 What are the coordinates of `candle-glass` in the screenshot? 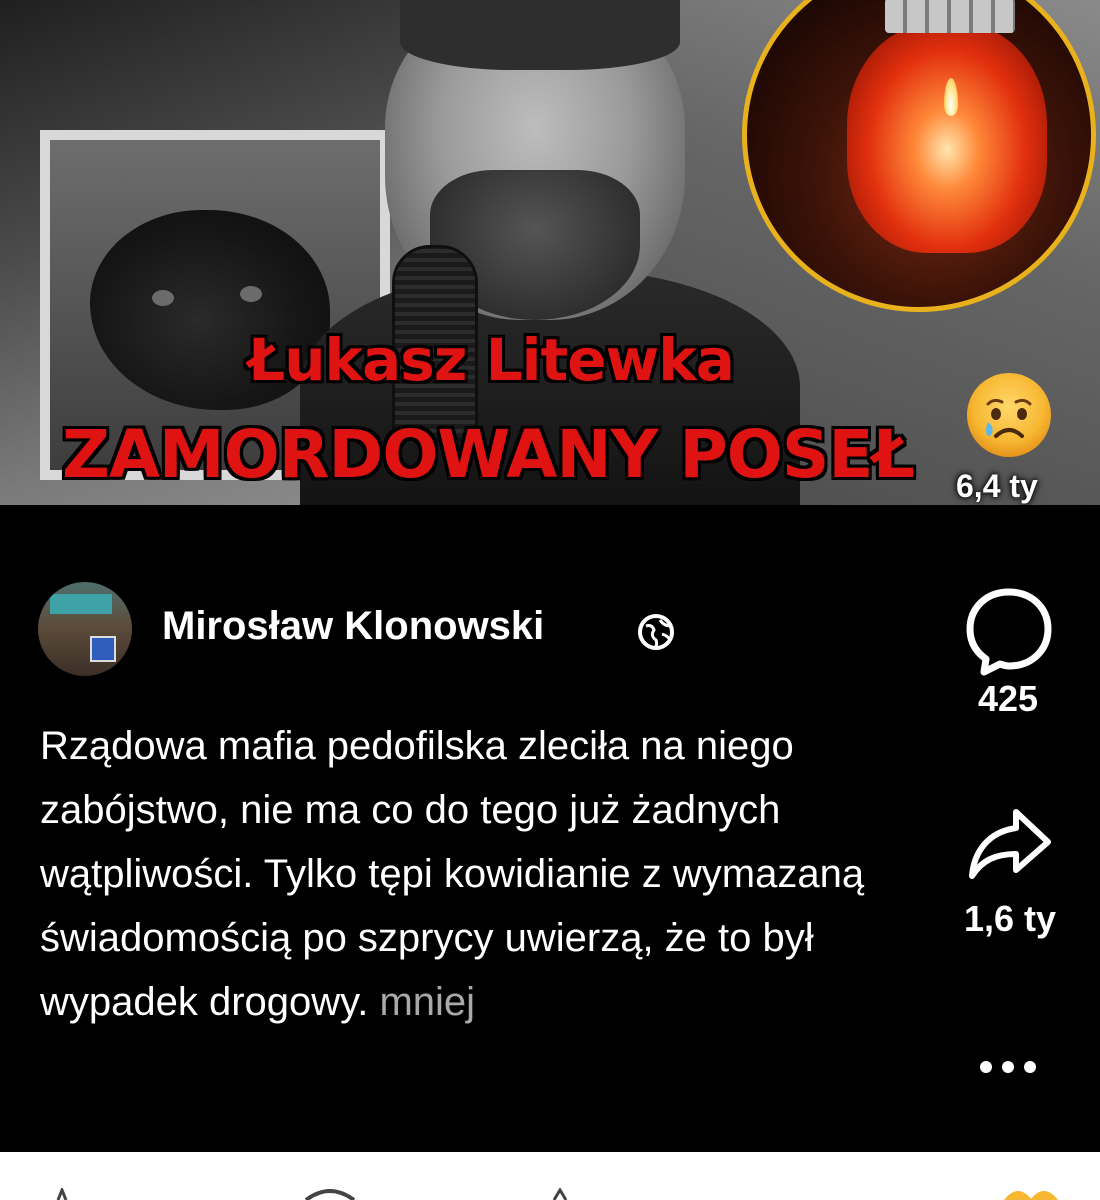 It's located at (947, 138).